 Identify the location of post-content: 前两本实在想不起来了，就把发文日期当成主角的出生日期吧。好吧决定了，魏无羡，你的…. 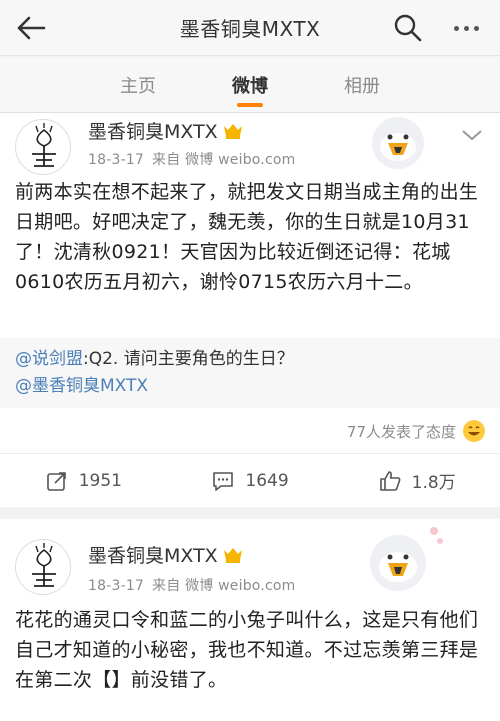
(247, 237).